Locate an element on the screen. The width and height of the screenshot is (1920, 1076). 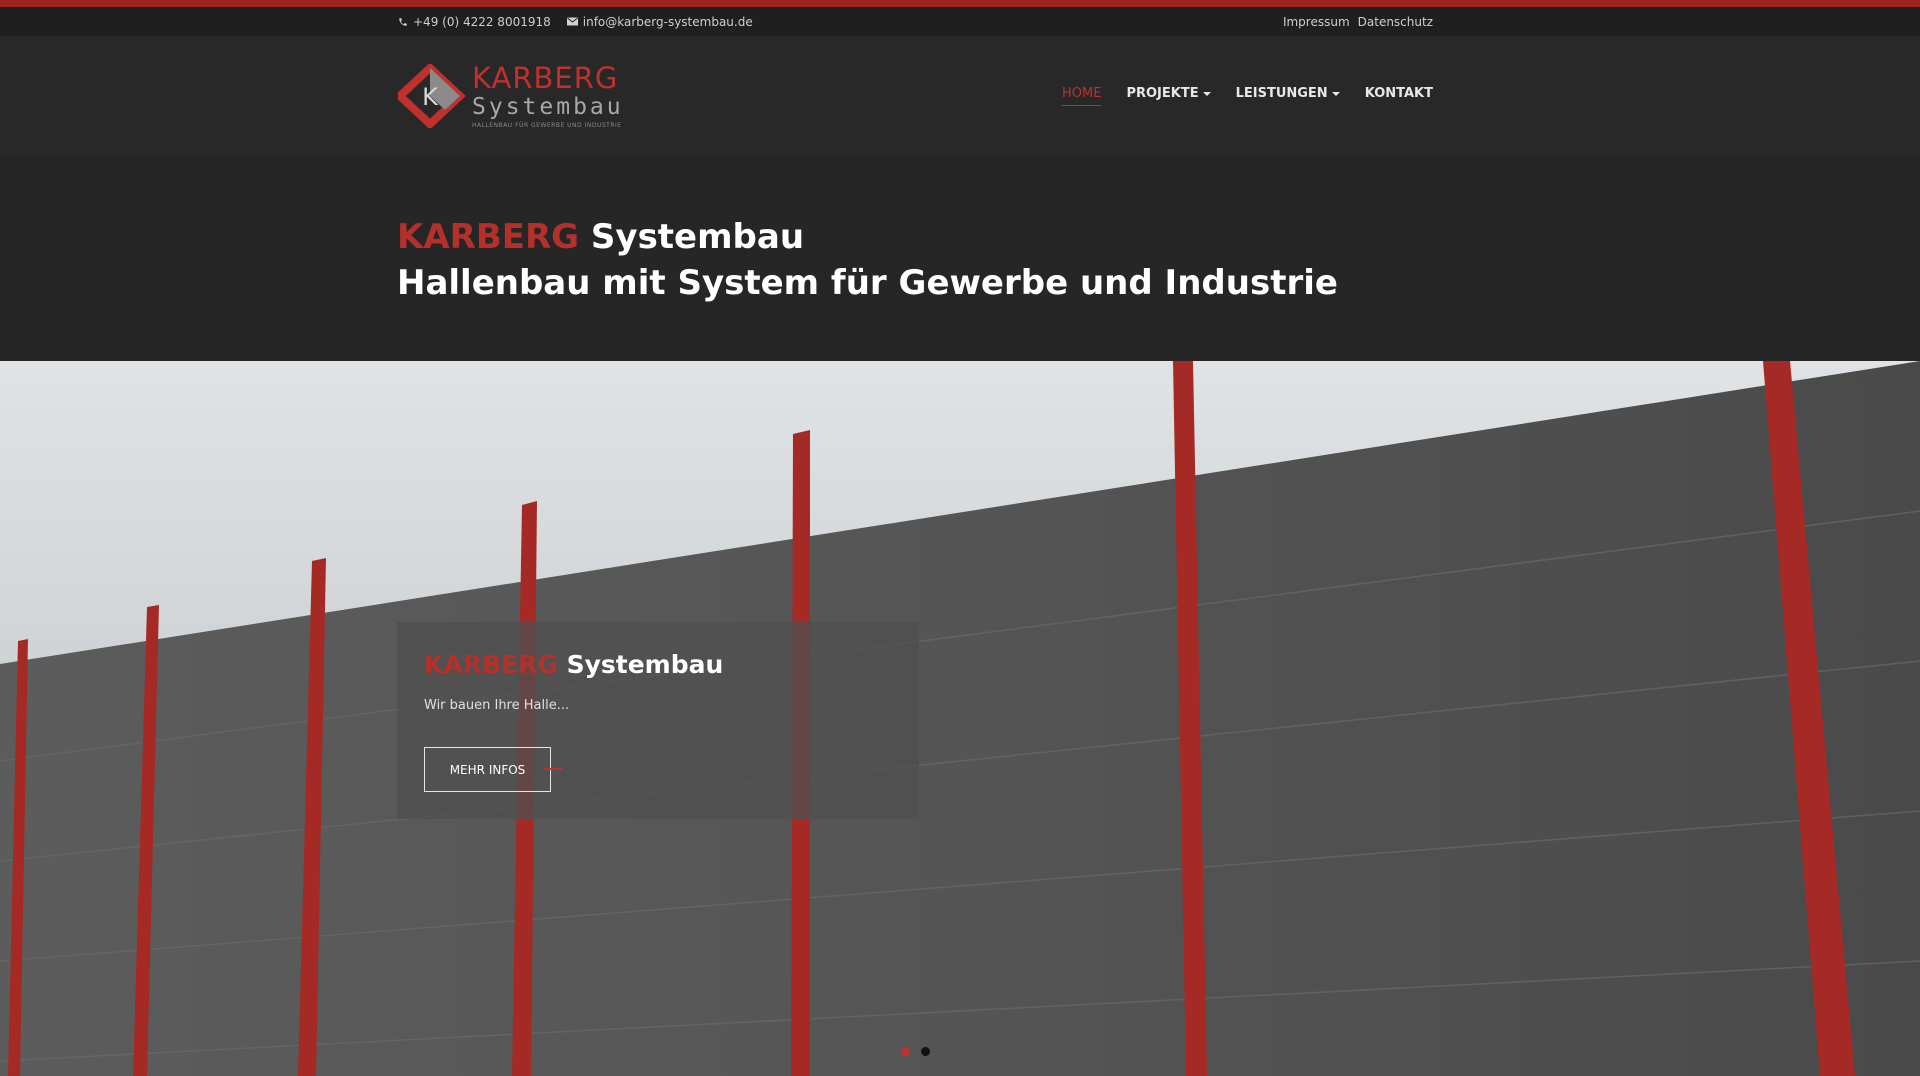
intro-title-rest: Systembau is located at coordinates (692, 237).